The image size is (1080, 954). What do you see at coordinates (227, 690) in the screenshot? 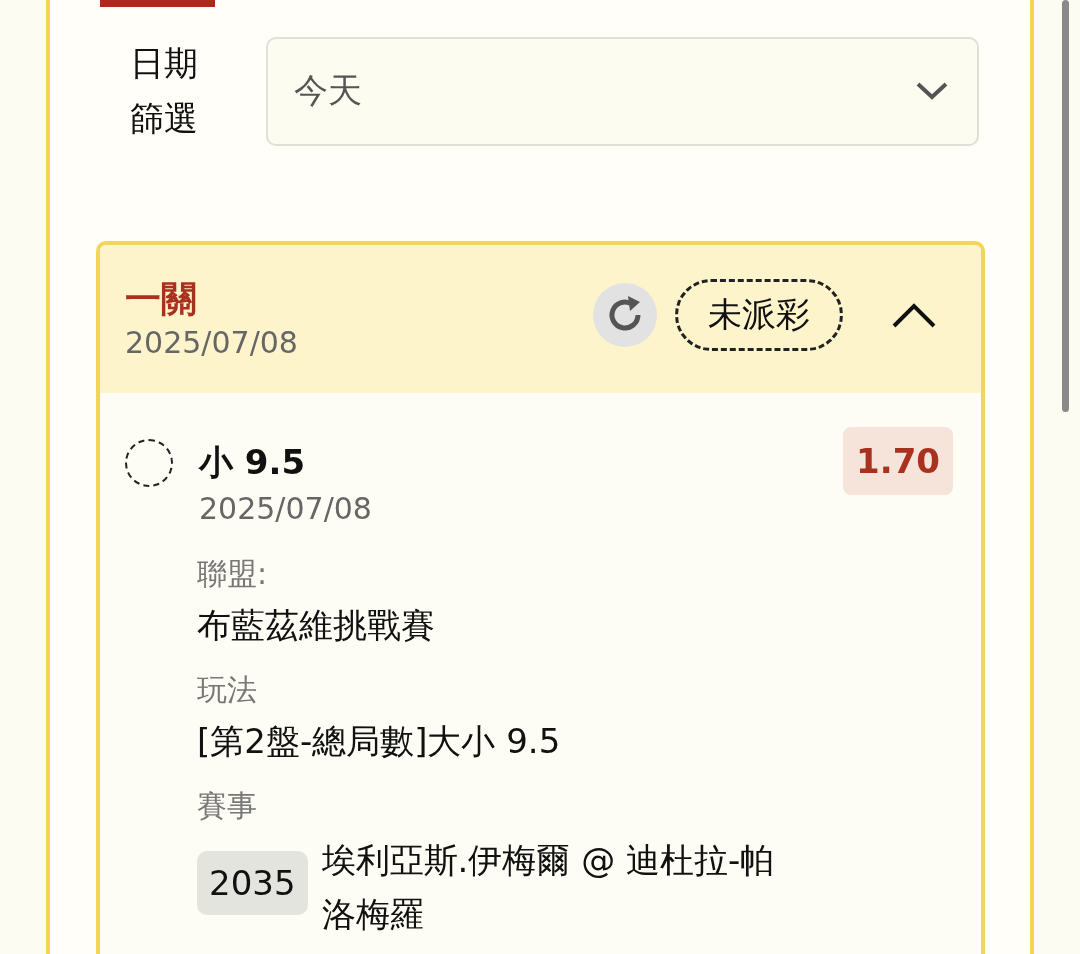
I see `field-label: 玩法` at bounding box center [227, 690].